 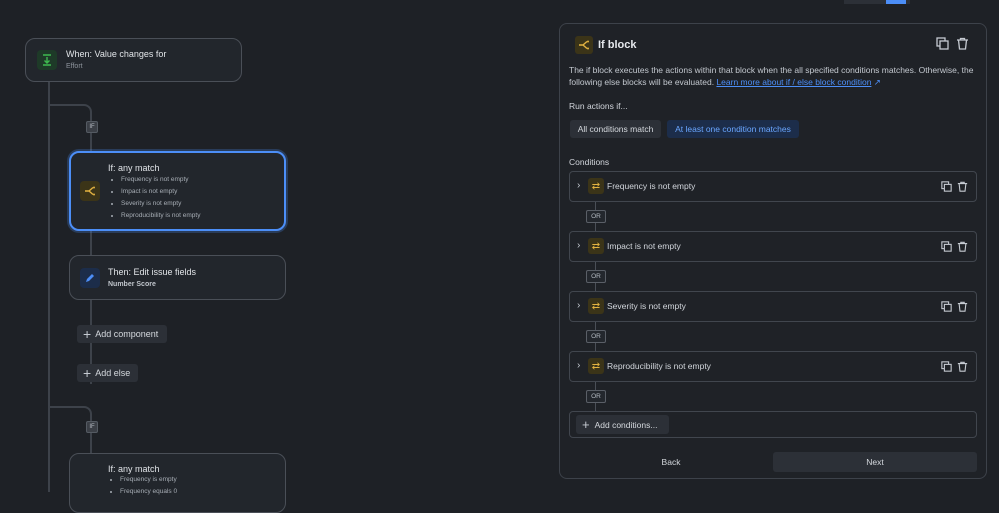 I want to click on if-card-title: If: any match, so click(x=134, y=168).